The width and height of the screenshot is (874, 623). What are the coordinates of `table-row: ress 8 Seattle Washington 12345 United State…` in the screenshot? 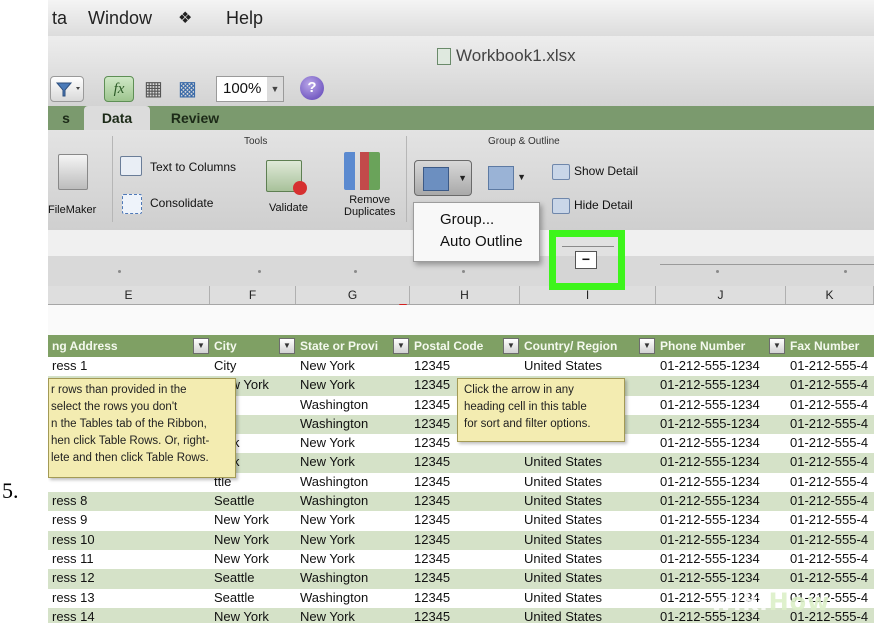 It's located at (461, 502).